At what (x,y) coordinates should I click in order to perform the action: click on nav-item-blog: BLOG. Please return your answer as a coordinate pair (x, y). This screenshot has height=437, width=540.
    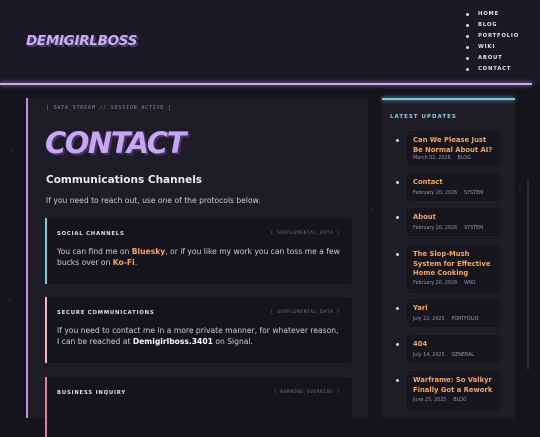
    Looking at the image, I should click on (492, 25).